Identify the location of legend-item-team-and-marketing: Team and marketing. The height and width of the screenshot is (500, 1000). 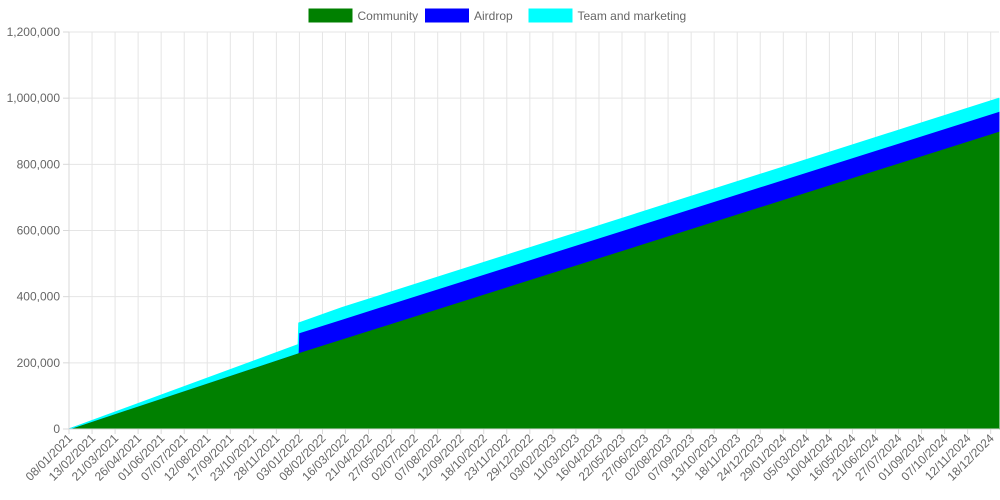
(607, 16).